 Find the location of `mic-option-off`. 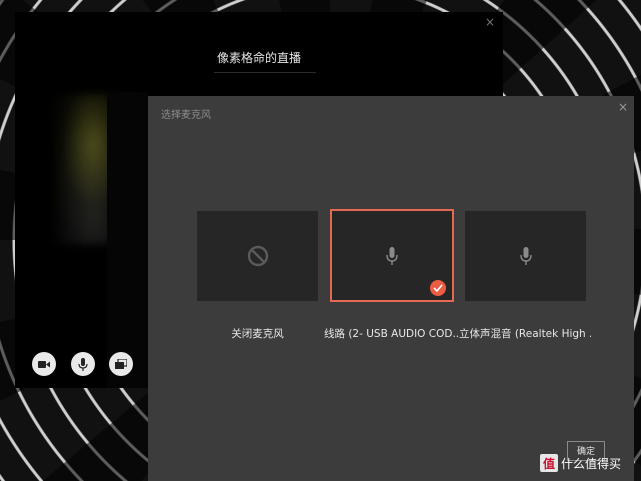

mic-option-off is located at coordinates (257, 256).